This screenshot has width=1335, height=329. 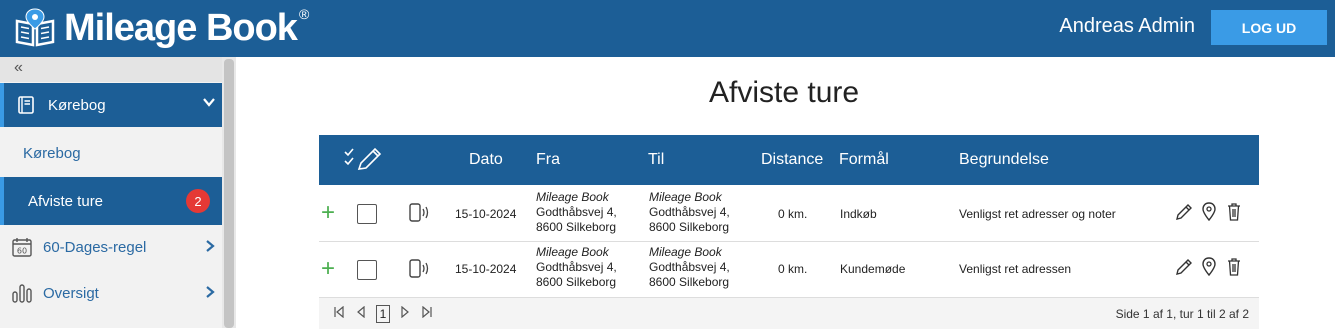 What do you see at coordinates (18, 67) in the screenshot?
I see `double-chevron-left-icon: «` at bounding box center [18, 67].